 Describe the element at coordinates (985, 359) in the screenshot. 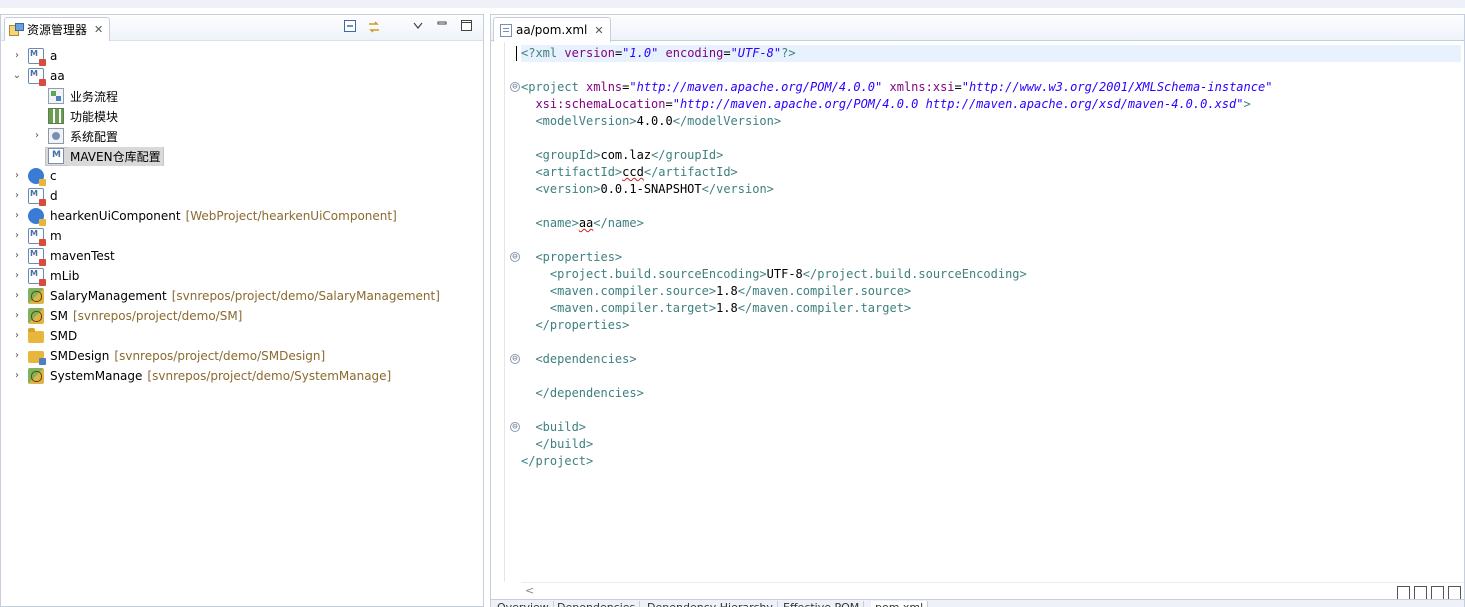

I see `code-line: ⊖ <dependencies>` at that location.